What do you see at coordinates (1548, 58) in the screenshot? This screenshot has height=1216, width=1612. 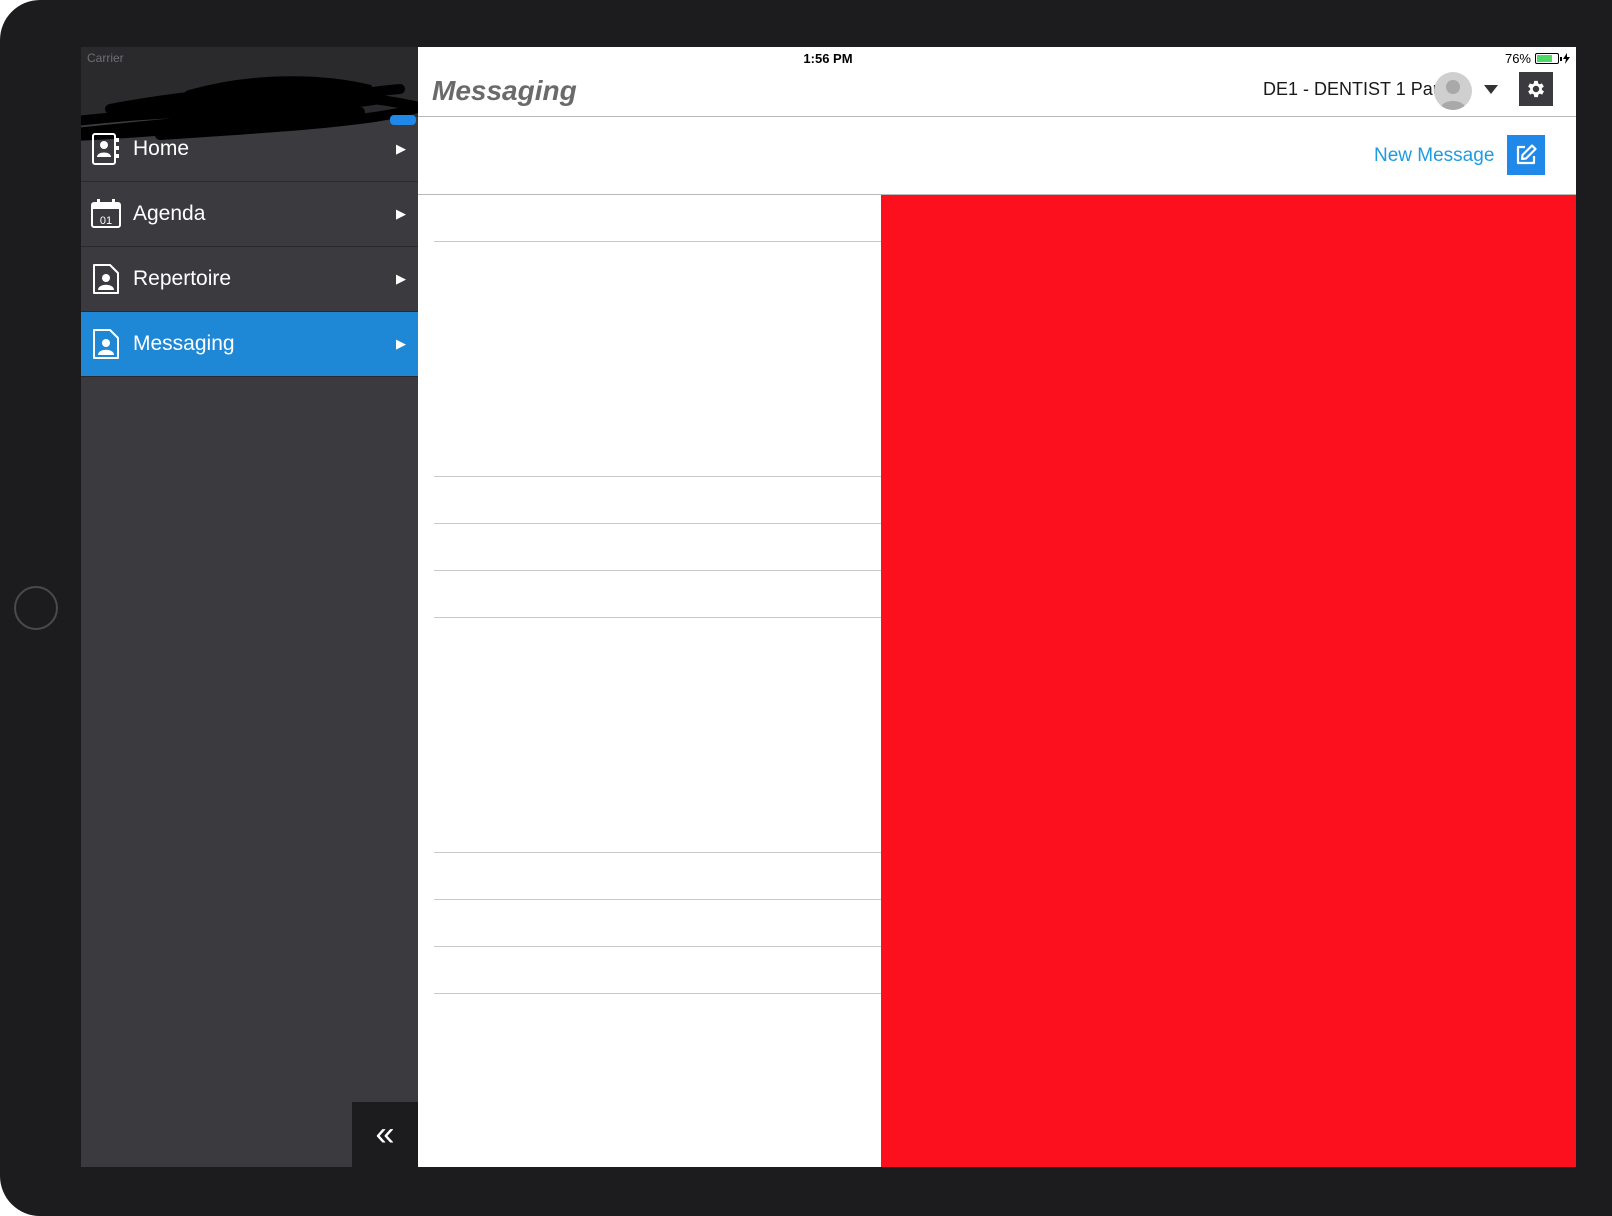 I see `battery-icon` at bounding box center [1548, 58].